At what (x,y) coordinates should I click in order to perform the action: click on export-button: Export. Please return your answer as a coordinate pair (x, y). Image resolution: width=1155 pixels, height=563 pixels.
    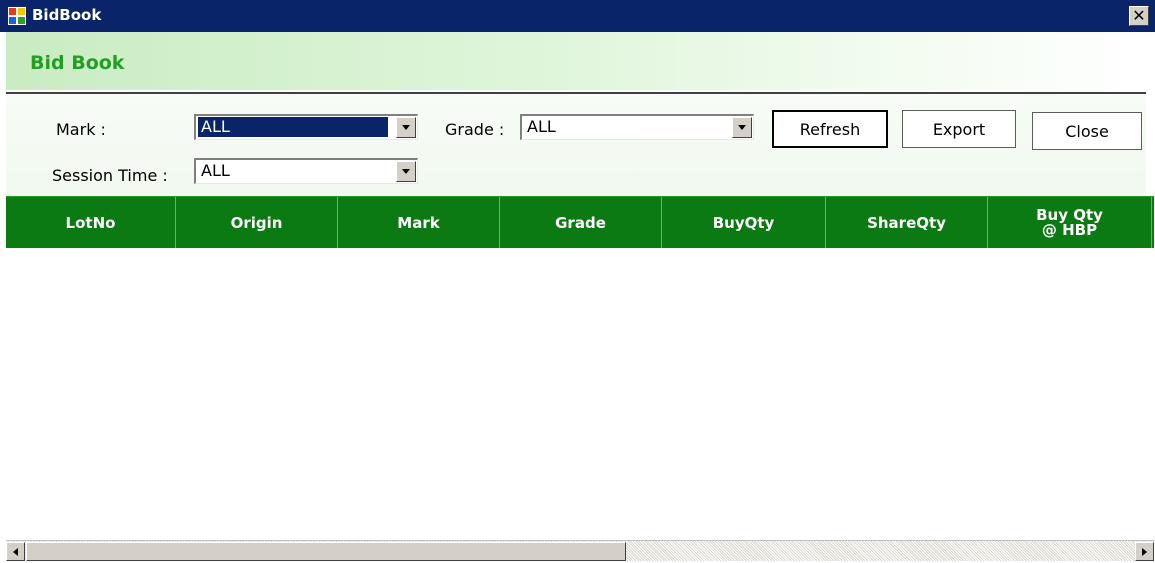
    Looking at the image, I should click on (959, 129).